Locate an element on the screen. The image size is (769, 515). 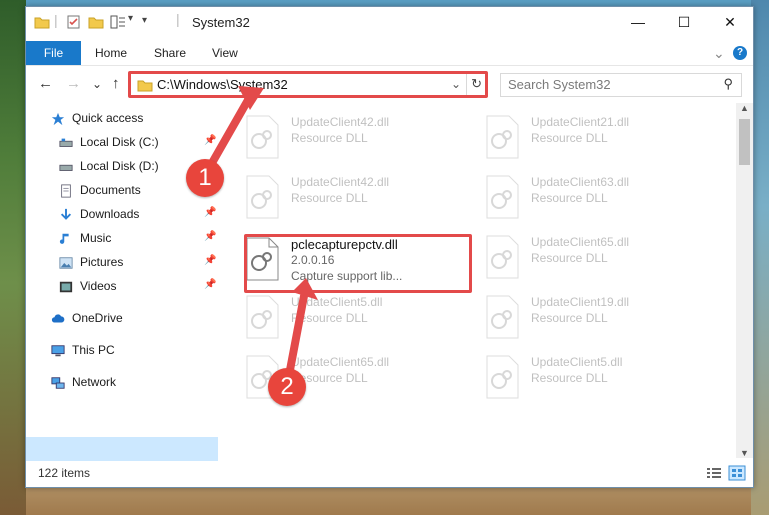
arrow-1-shaft is located at coordinates (228, 135).